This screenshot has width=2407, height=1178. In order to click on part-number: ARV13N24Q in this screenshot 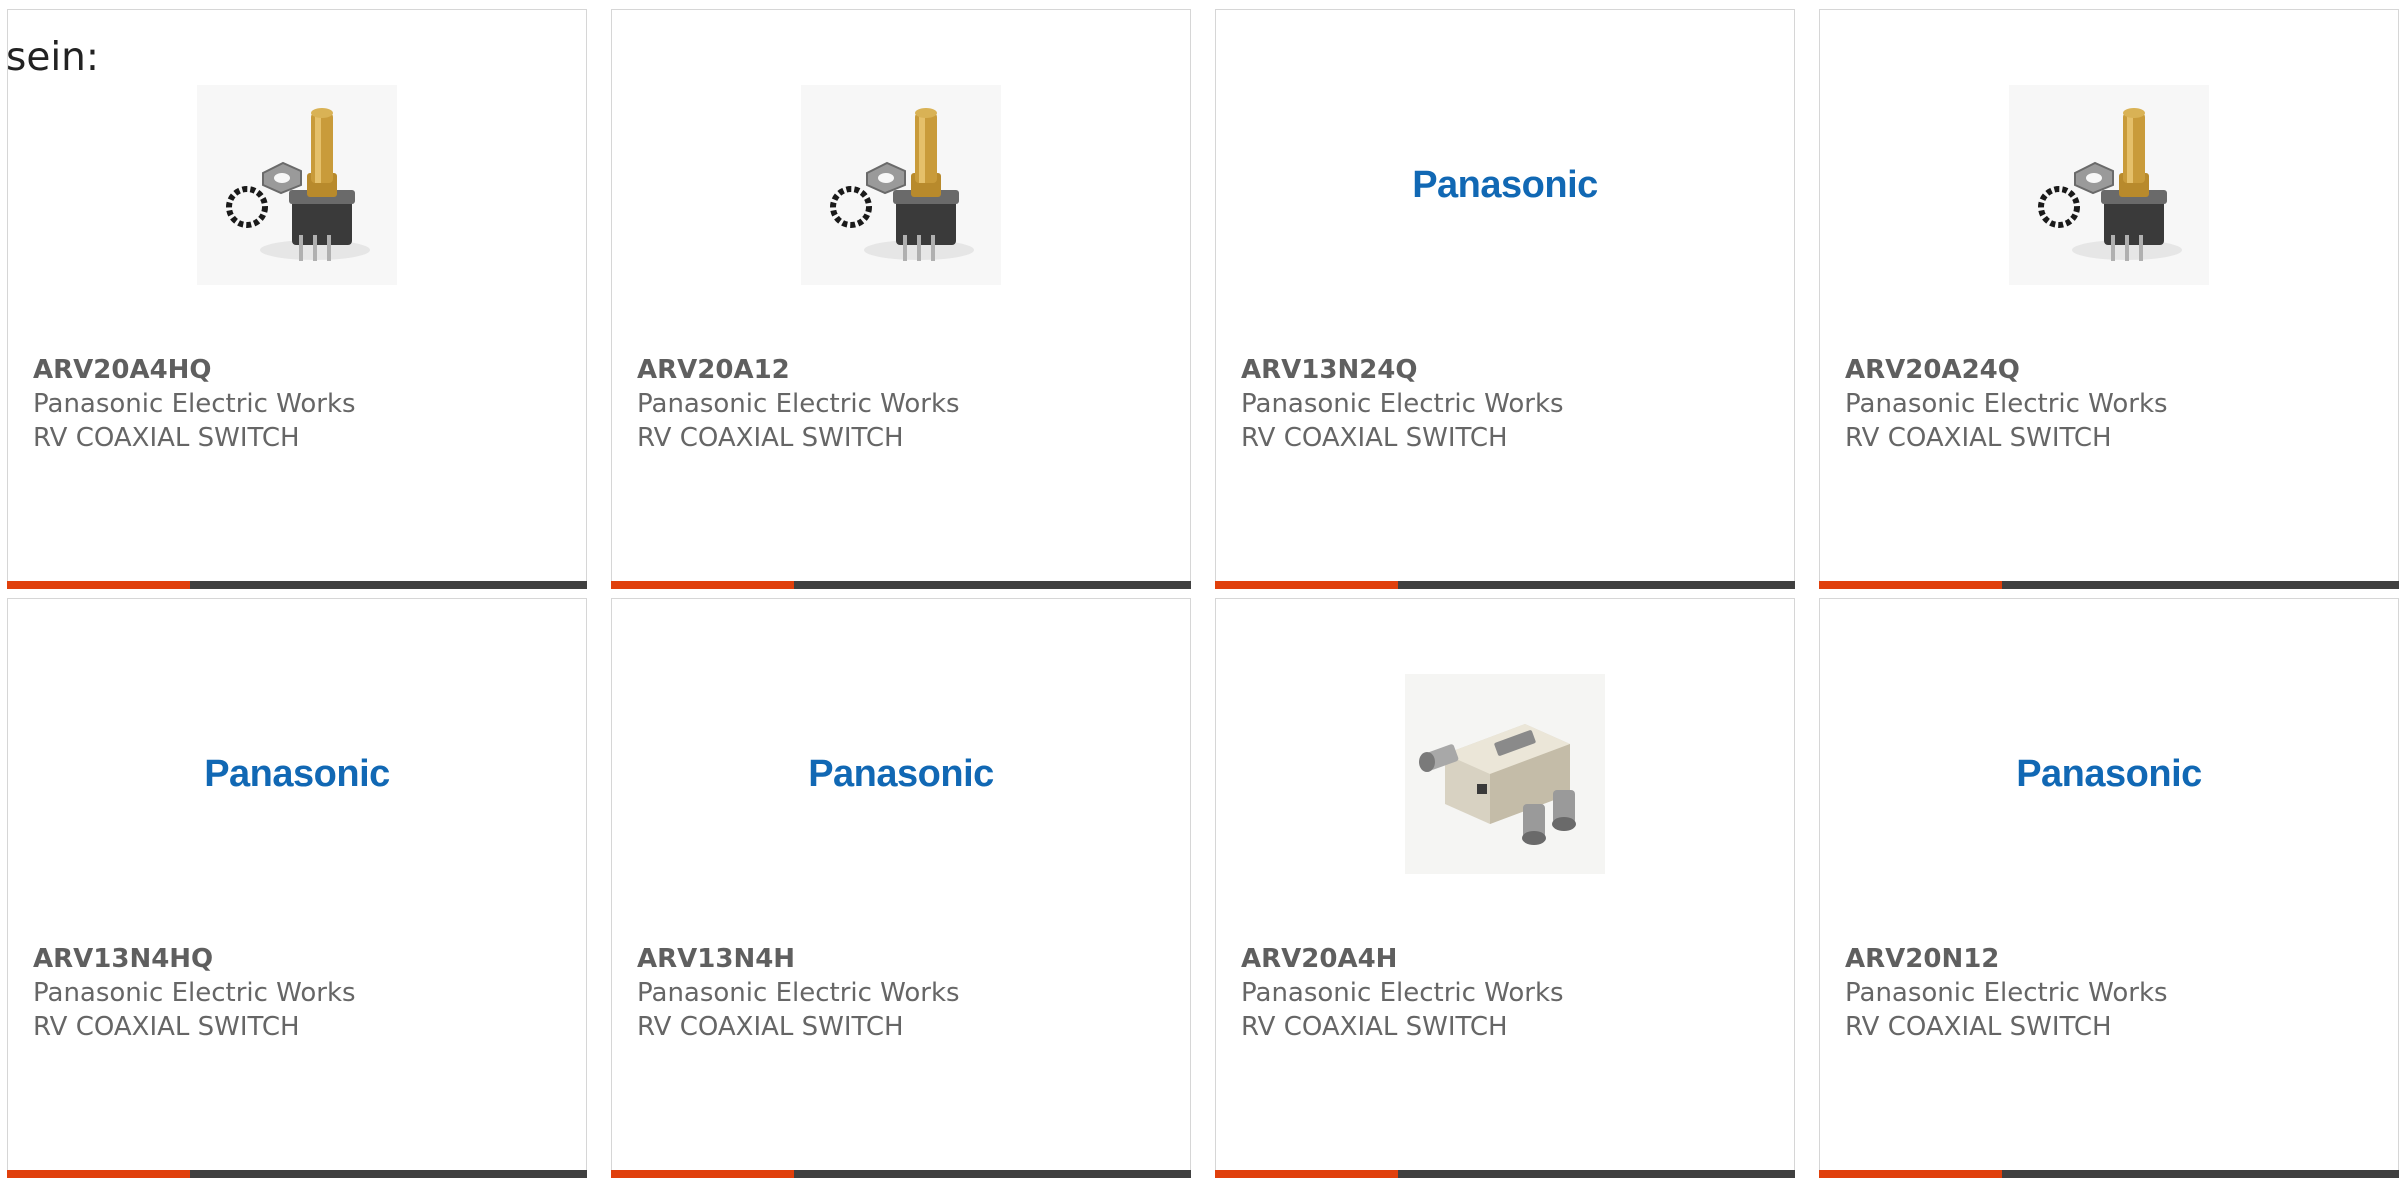, I will do `click(1507, 370)`.